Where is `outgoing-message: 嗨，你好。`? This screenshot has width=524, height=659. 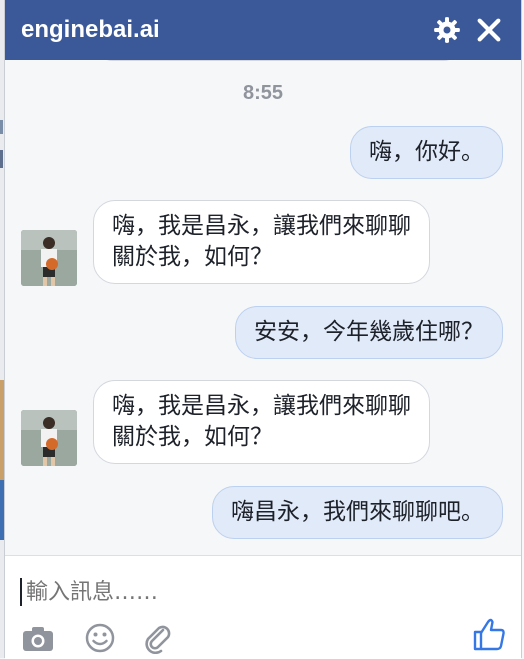 outgoing-message: 嗨，你好。 is located at coordinates (426, 152).